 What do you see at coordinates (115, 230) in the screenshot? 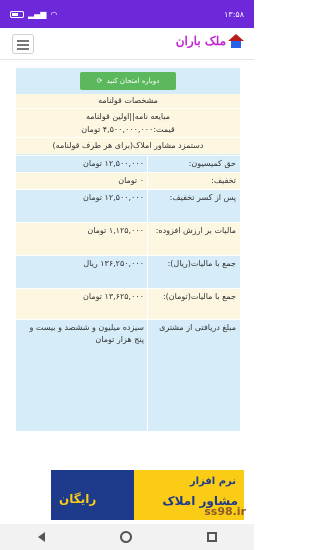
I see `row-value: ۱,۱۲۵,۰۰۰ تومان` at bounding box center [115, 230].